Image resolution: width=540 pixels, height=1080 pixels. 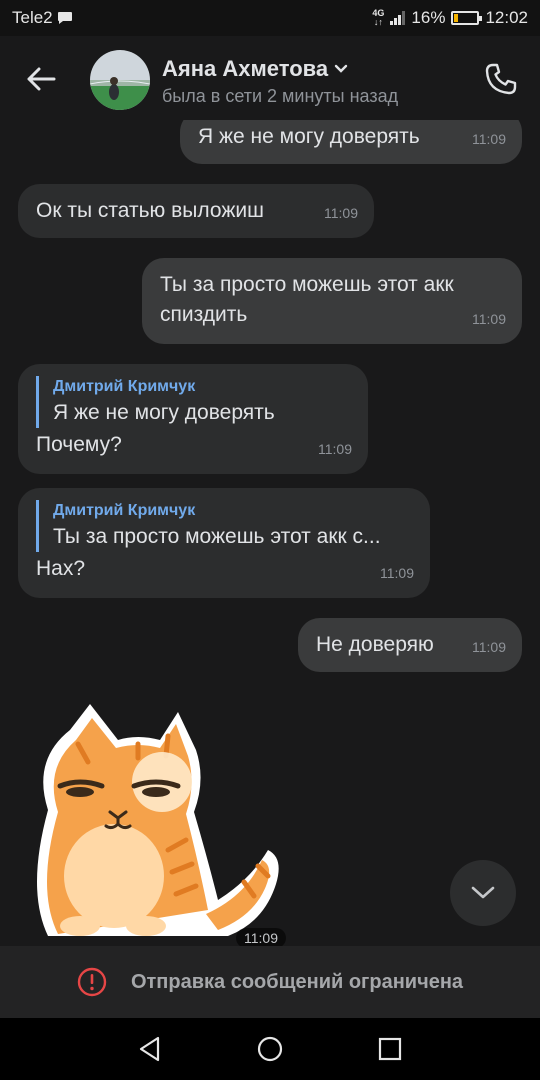 I want to click on send-restricted-bar: Отправка сообщений ограничена, so click(x=270, y=982).